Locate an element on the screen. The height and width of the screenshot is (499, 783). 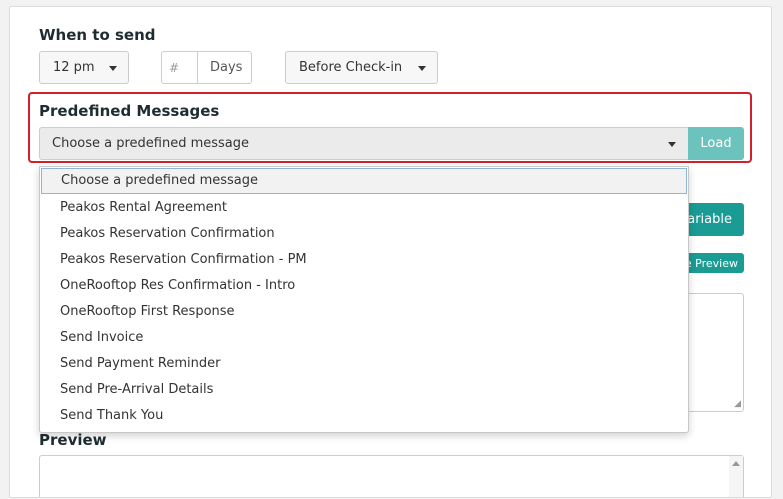
relation-select: Before Check-in is located at coordinates (361, 67).